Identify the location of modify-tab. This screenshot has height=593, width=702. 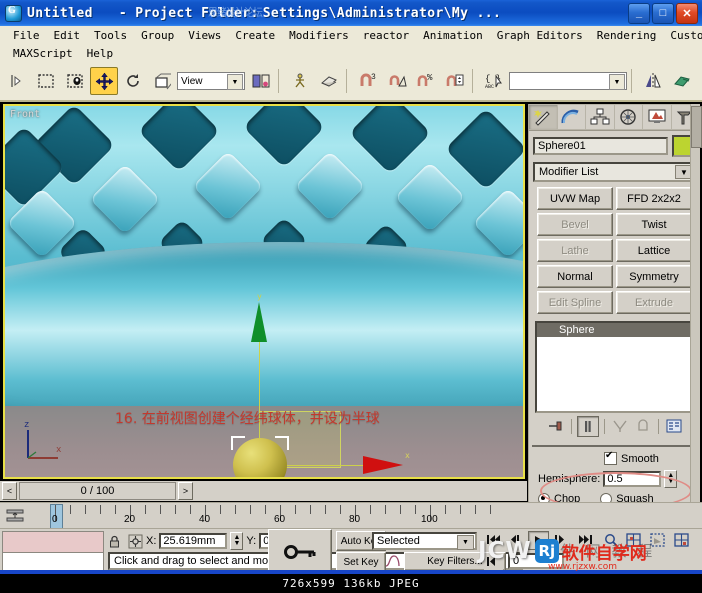
(571, 117).